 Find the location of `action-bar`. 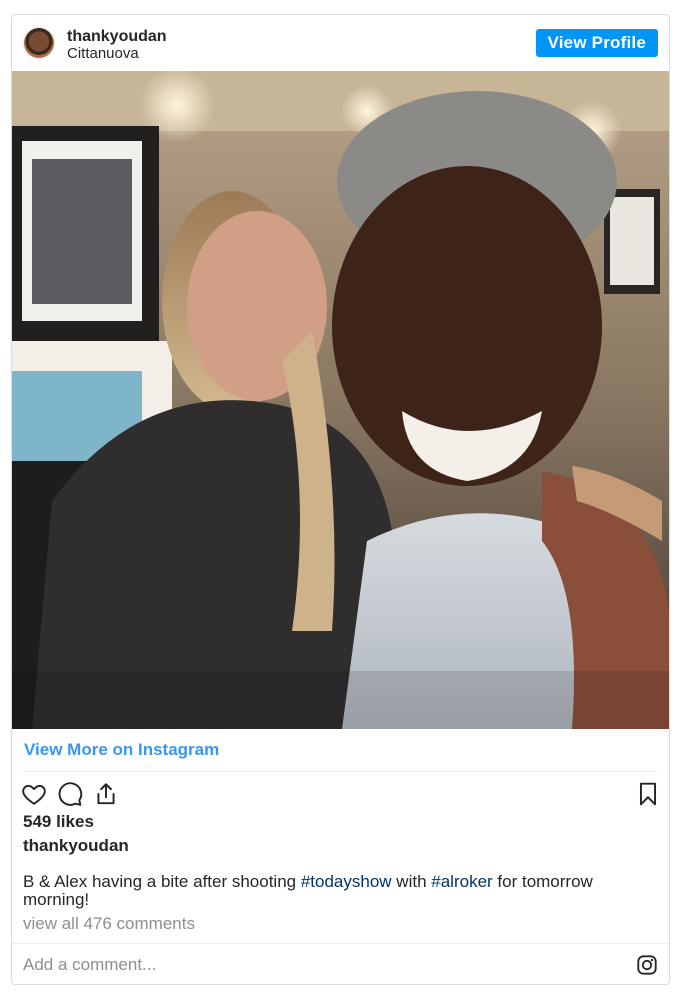

action-bar is located at coordinates (340, 794).